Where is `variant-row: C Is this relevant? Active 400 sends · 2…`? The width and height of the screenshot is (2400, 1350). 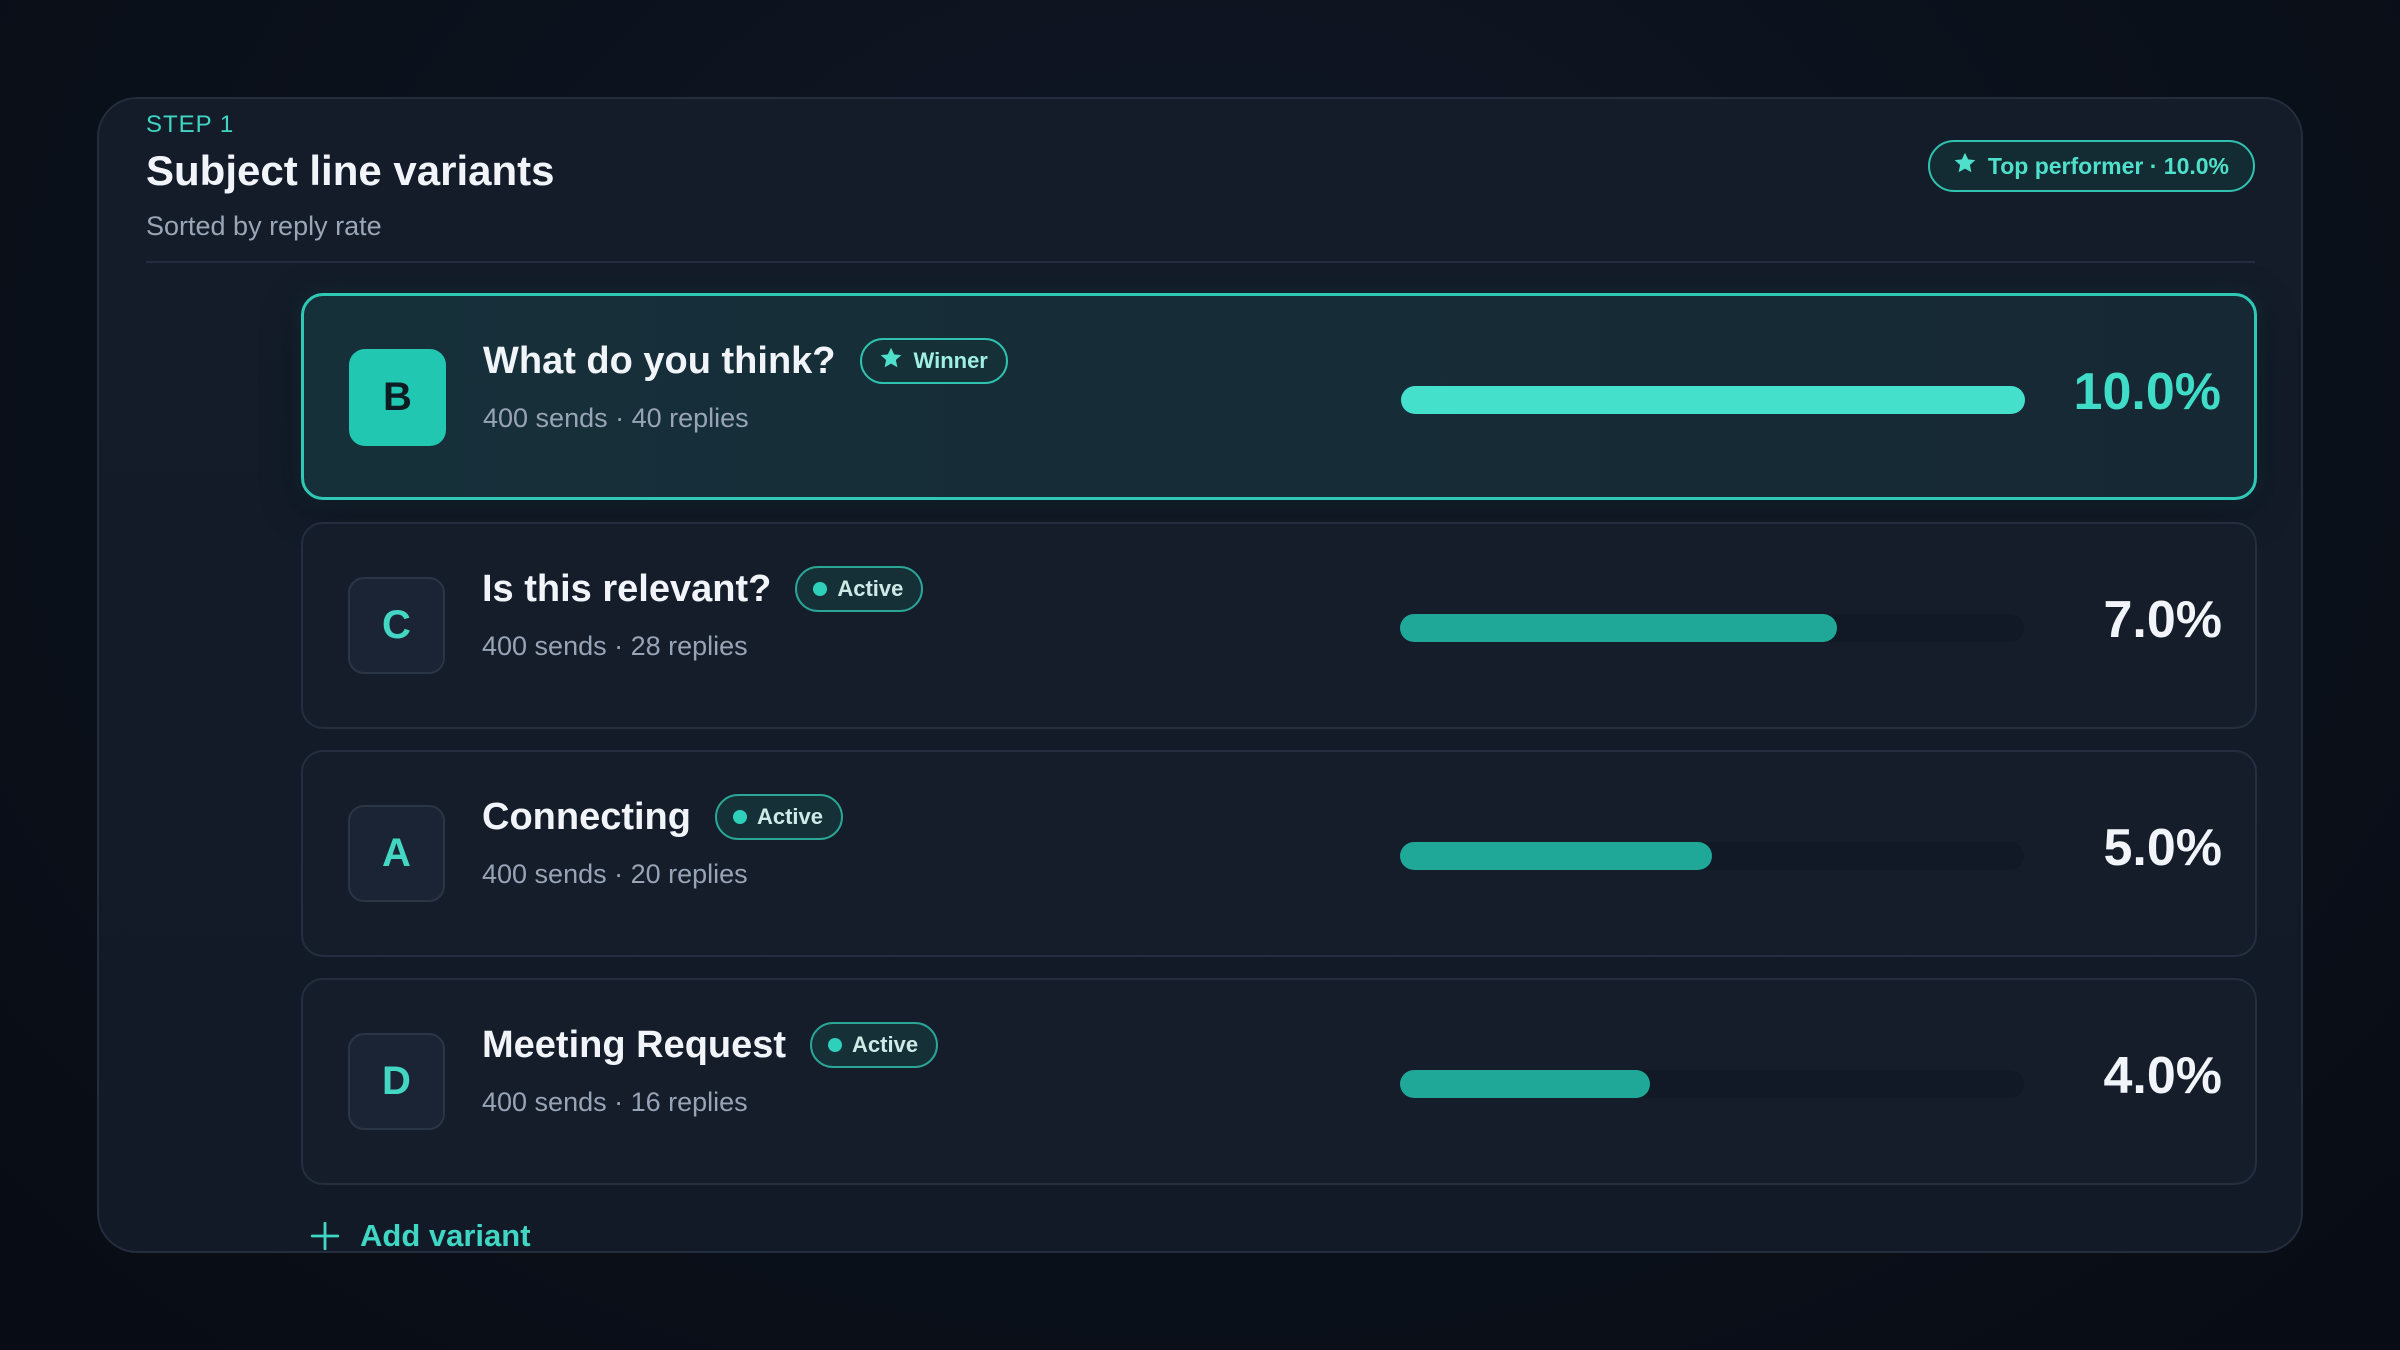
variant-row: C Is this relevant? Active 400 sends · 2… is located at coordinates (1279, 625).